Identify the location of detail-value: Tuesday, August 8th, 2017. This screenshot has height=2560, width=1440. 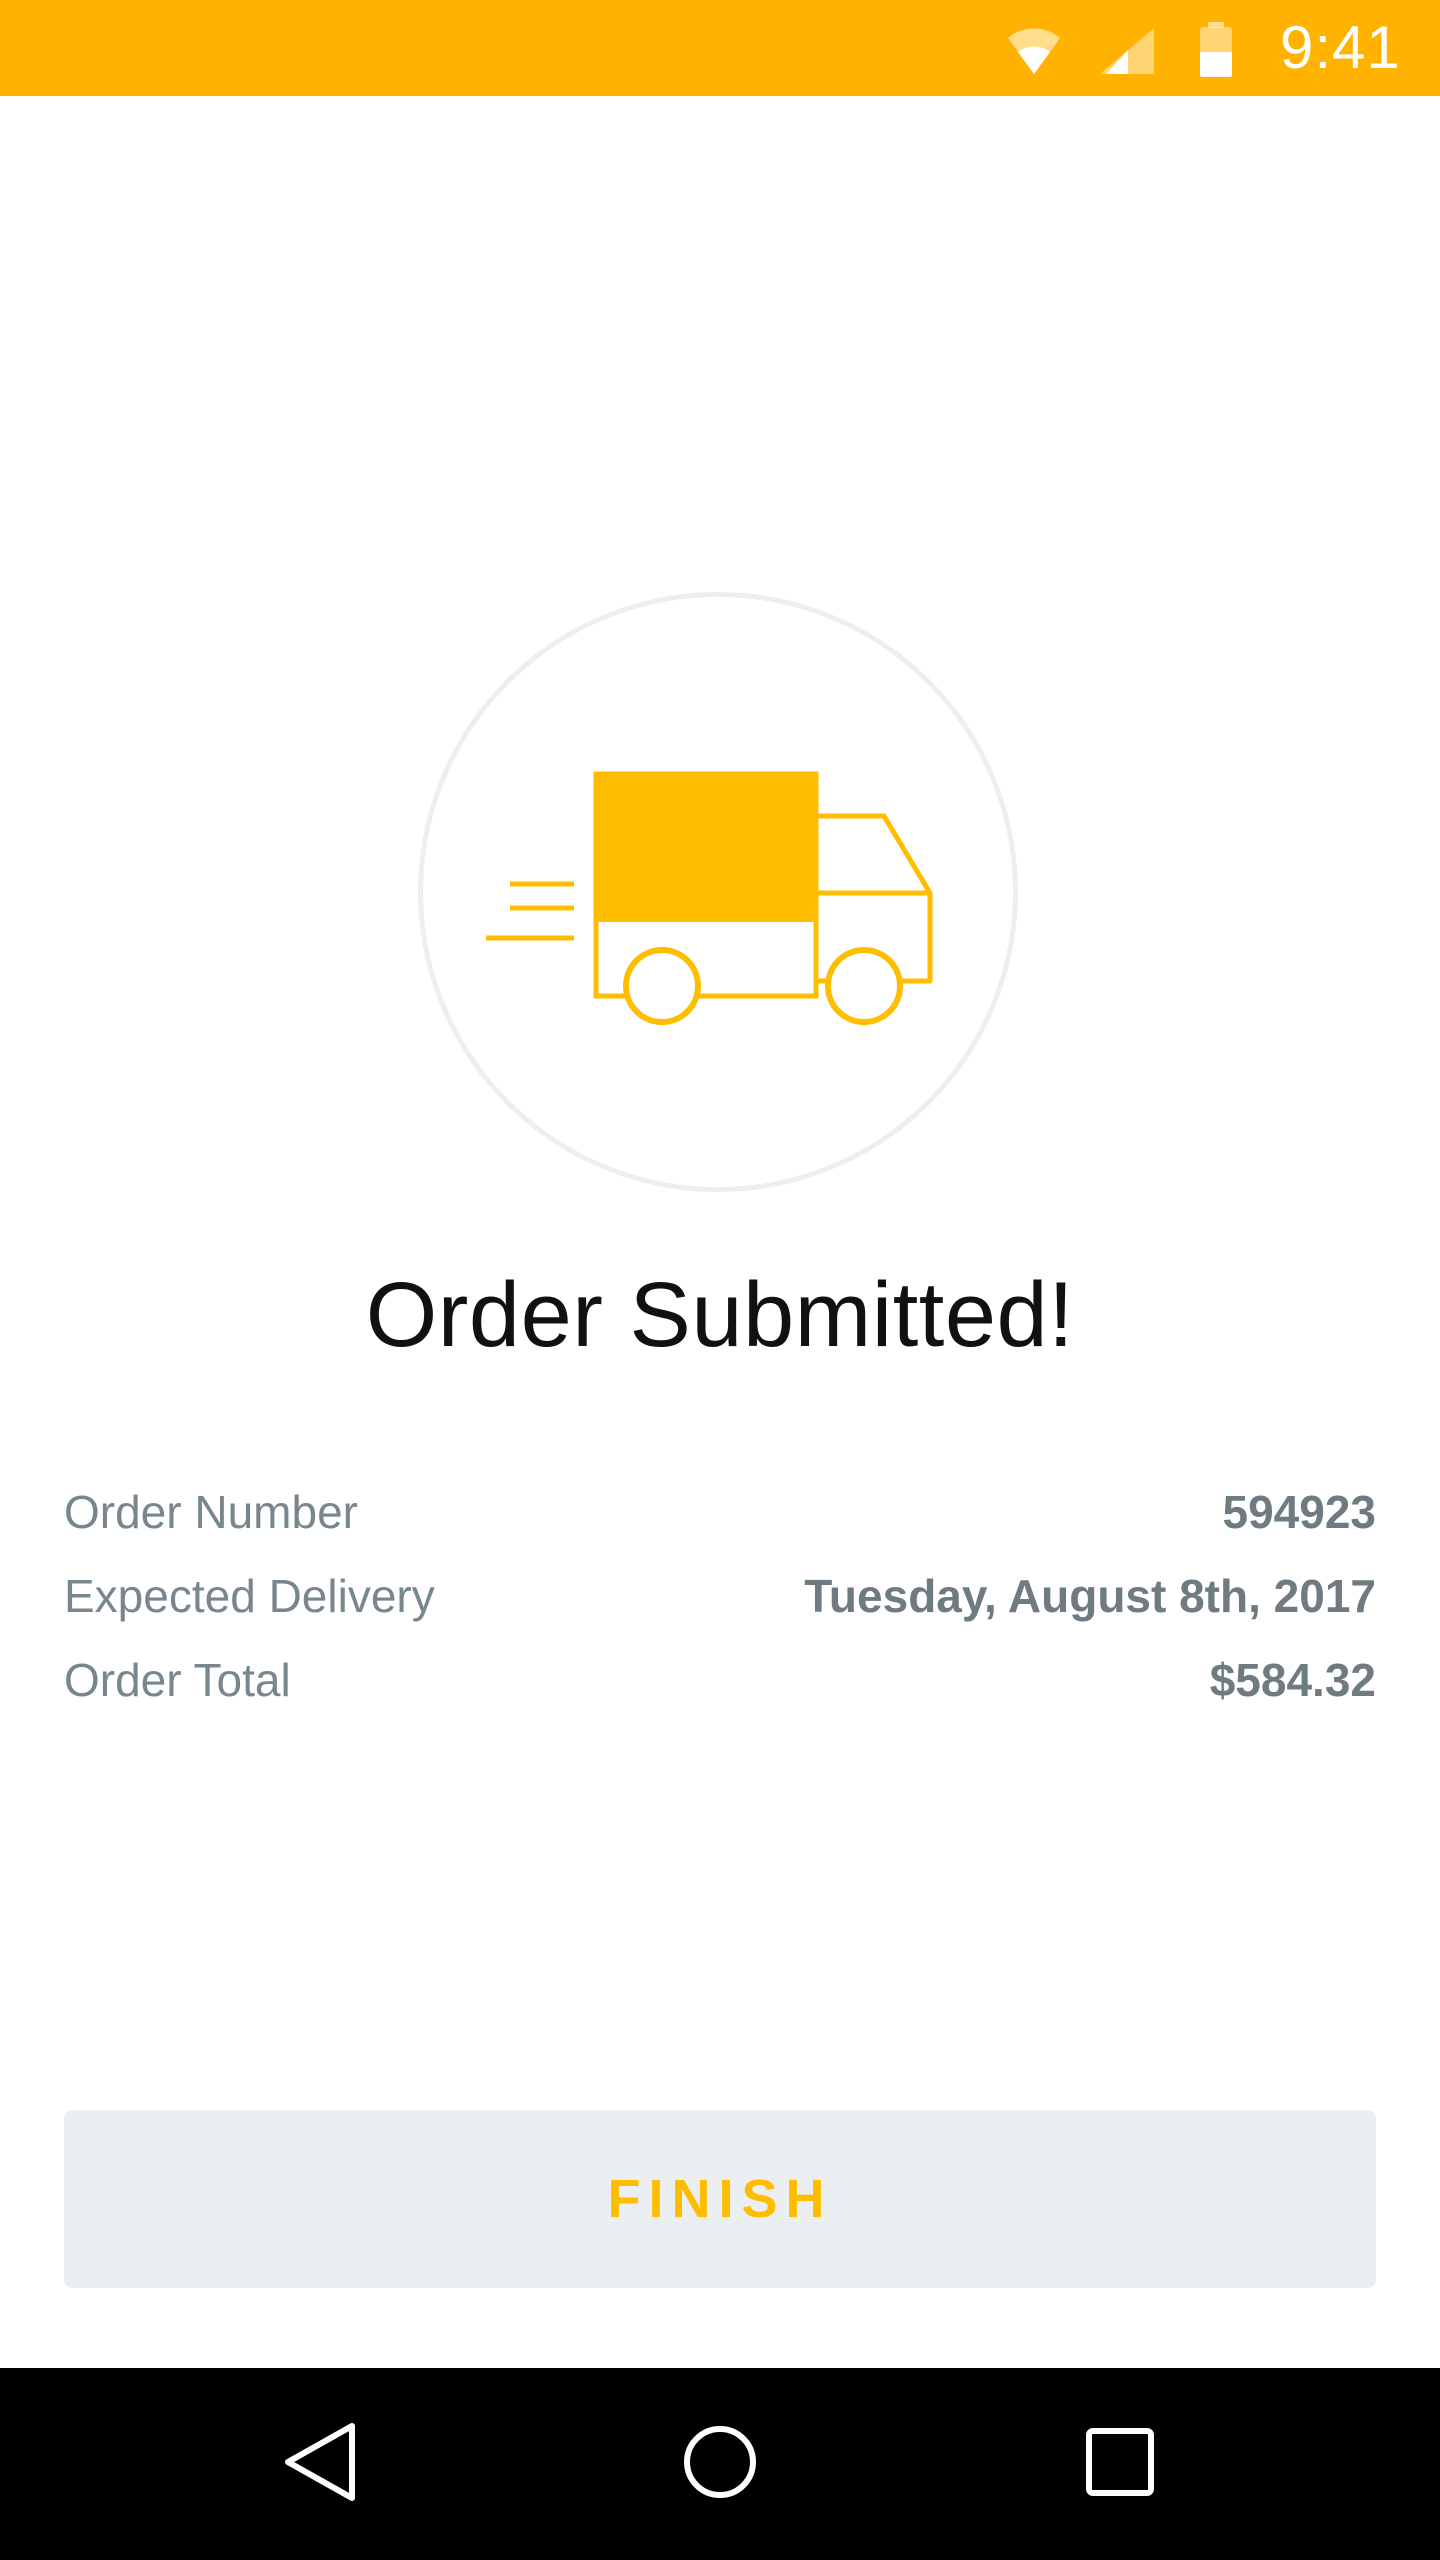
(1090, 1596).